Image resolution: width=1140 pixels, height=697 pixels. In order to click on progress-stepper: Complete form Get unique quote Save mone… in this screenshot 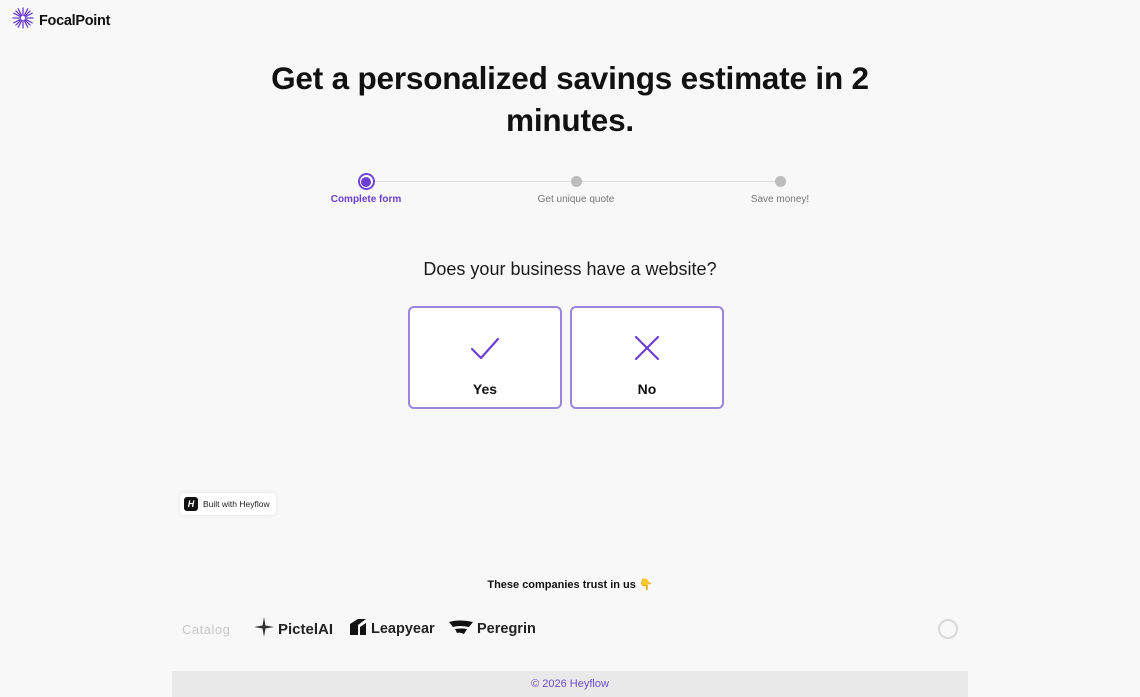, I will do `click(580, 192)`.